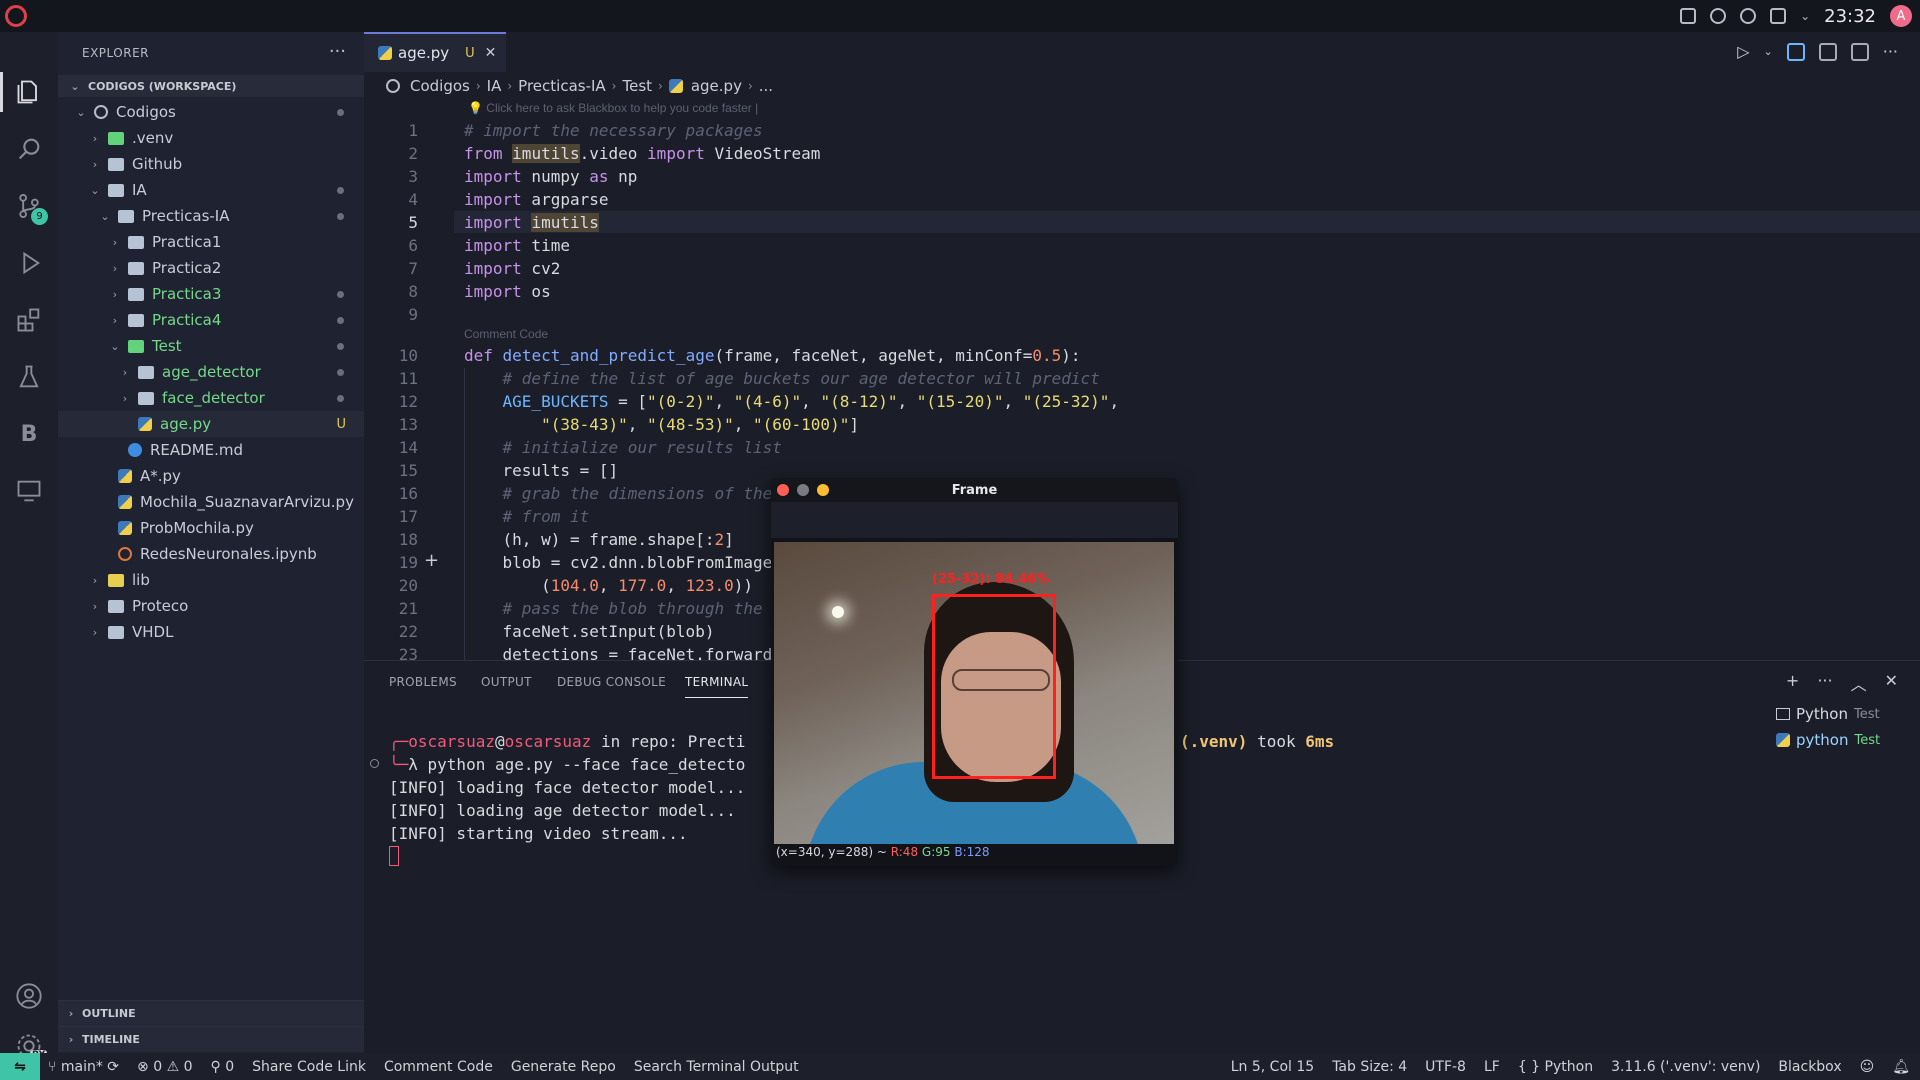  What do you see at coordinates (1859, 51) in the screenshot?
I see `split-editor-icon` at bounding box center [1859, 51].